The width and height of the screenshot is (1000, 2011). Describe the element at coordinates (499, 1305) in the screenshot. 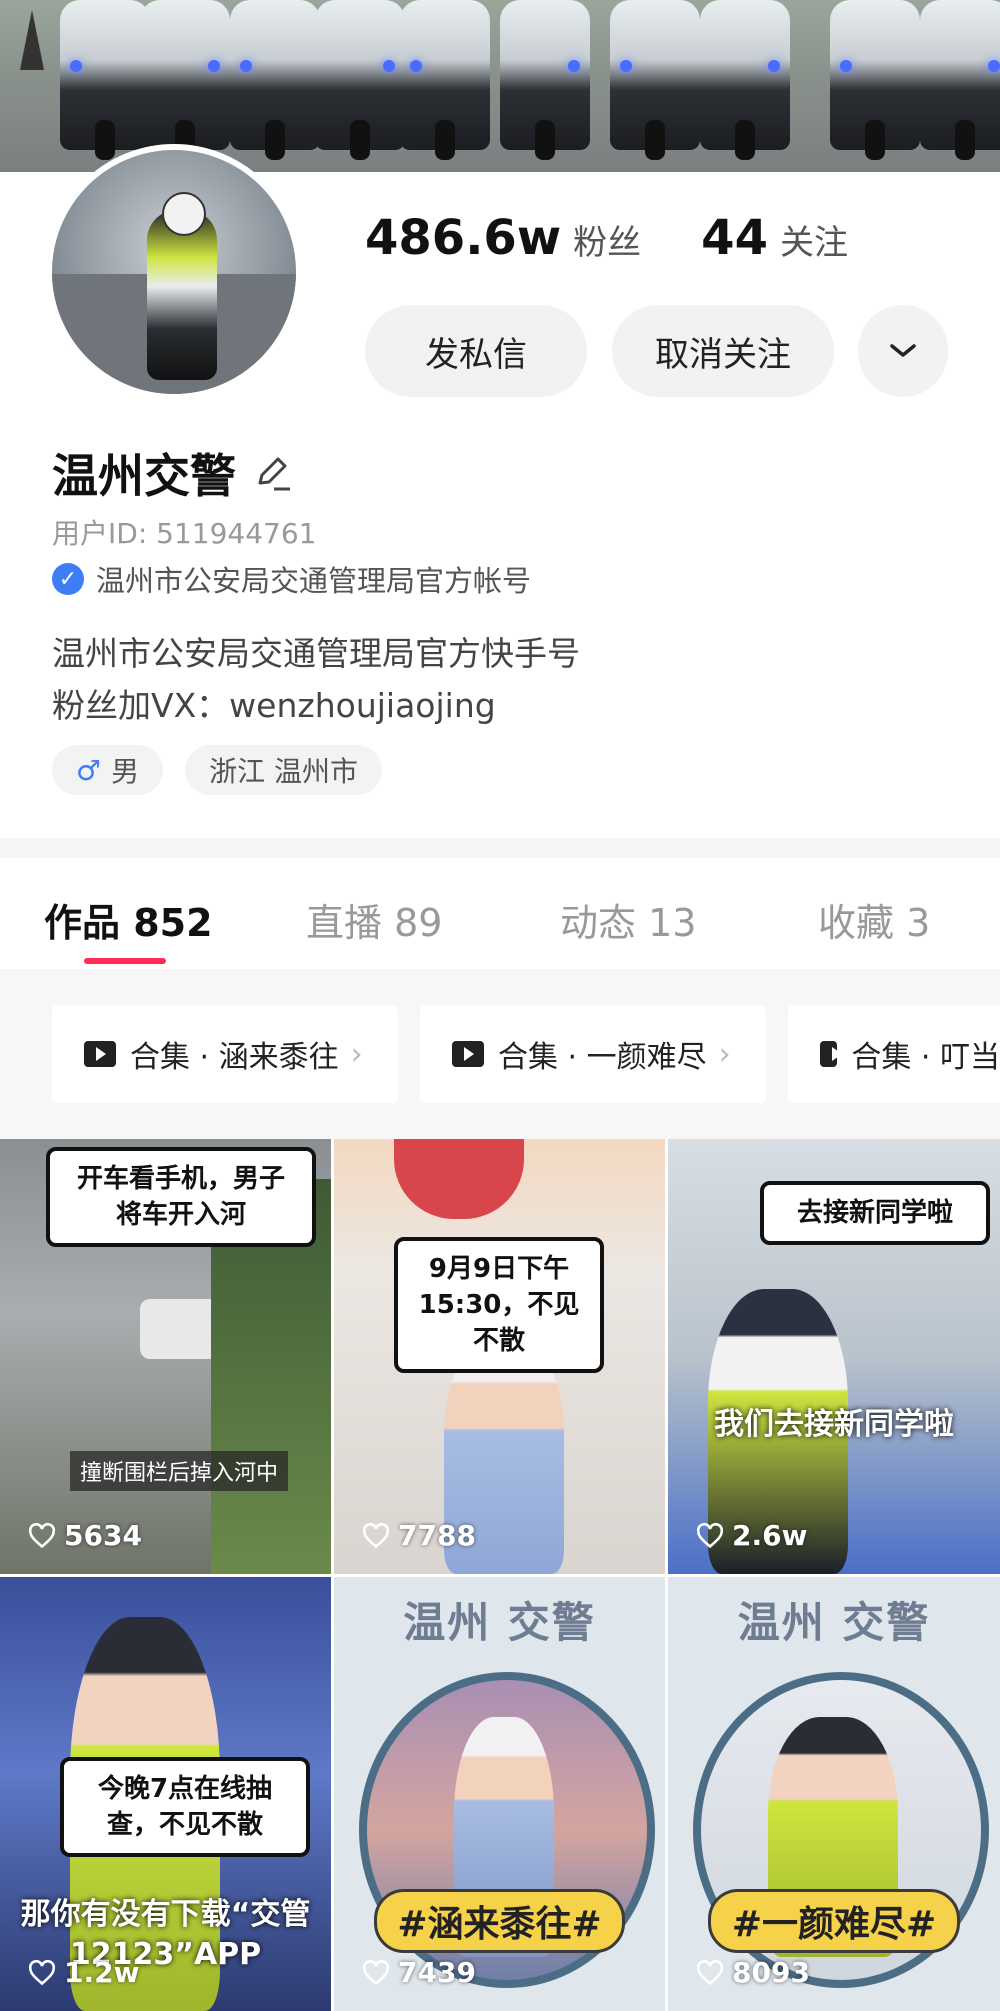

I see `speech-bubble: 9月9日下午15:30，不见不散` at that location.